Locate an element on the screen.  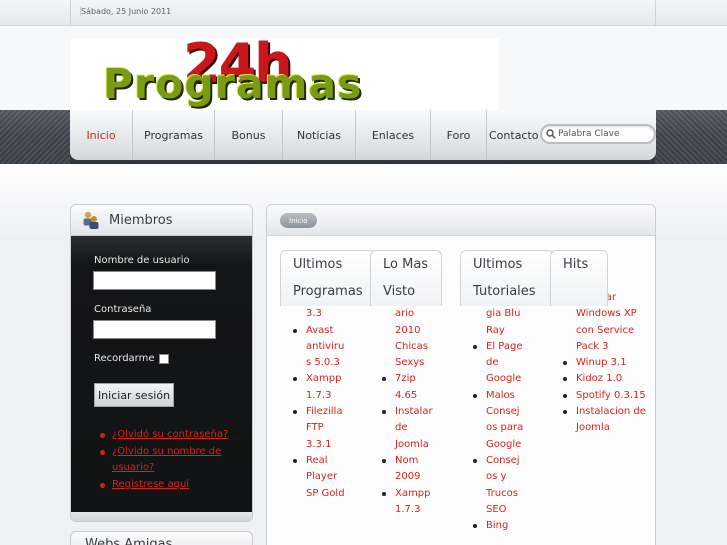
list-item: Filezilla FTP 3.3.1 is located at coordinates (319, 428).